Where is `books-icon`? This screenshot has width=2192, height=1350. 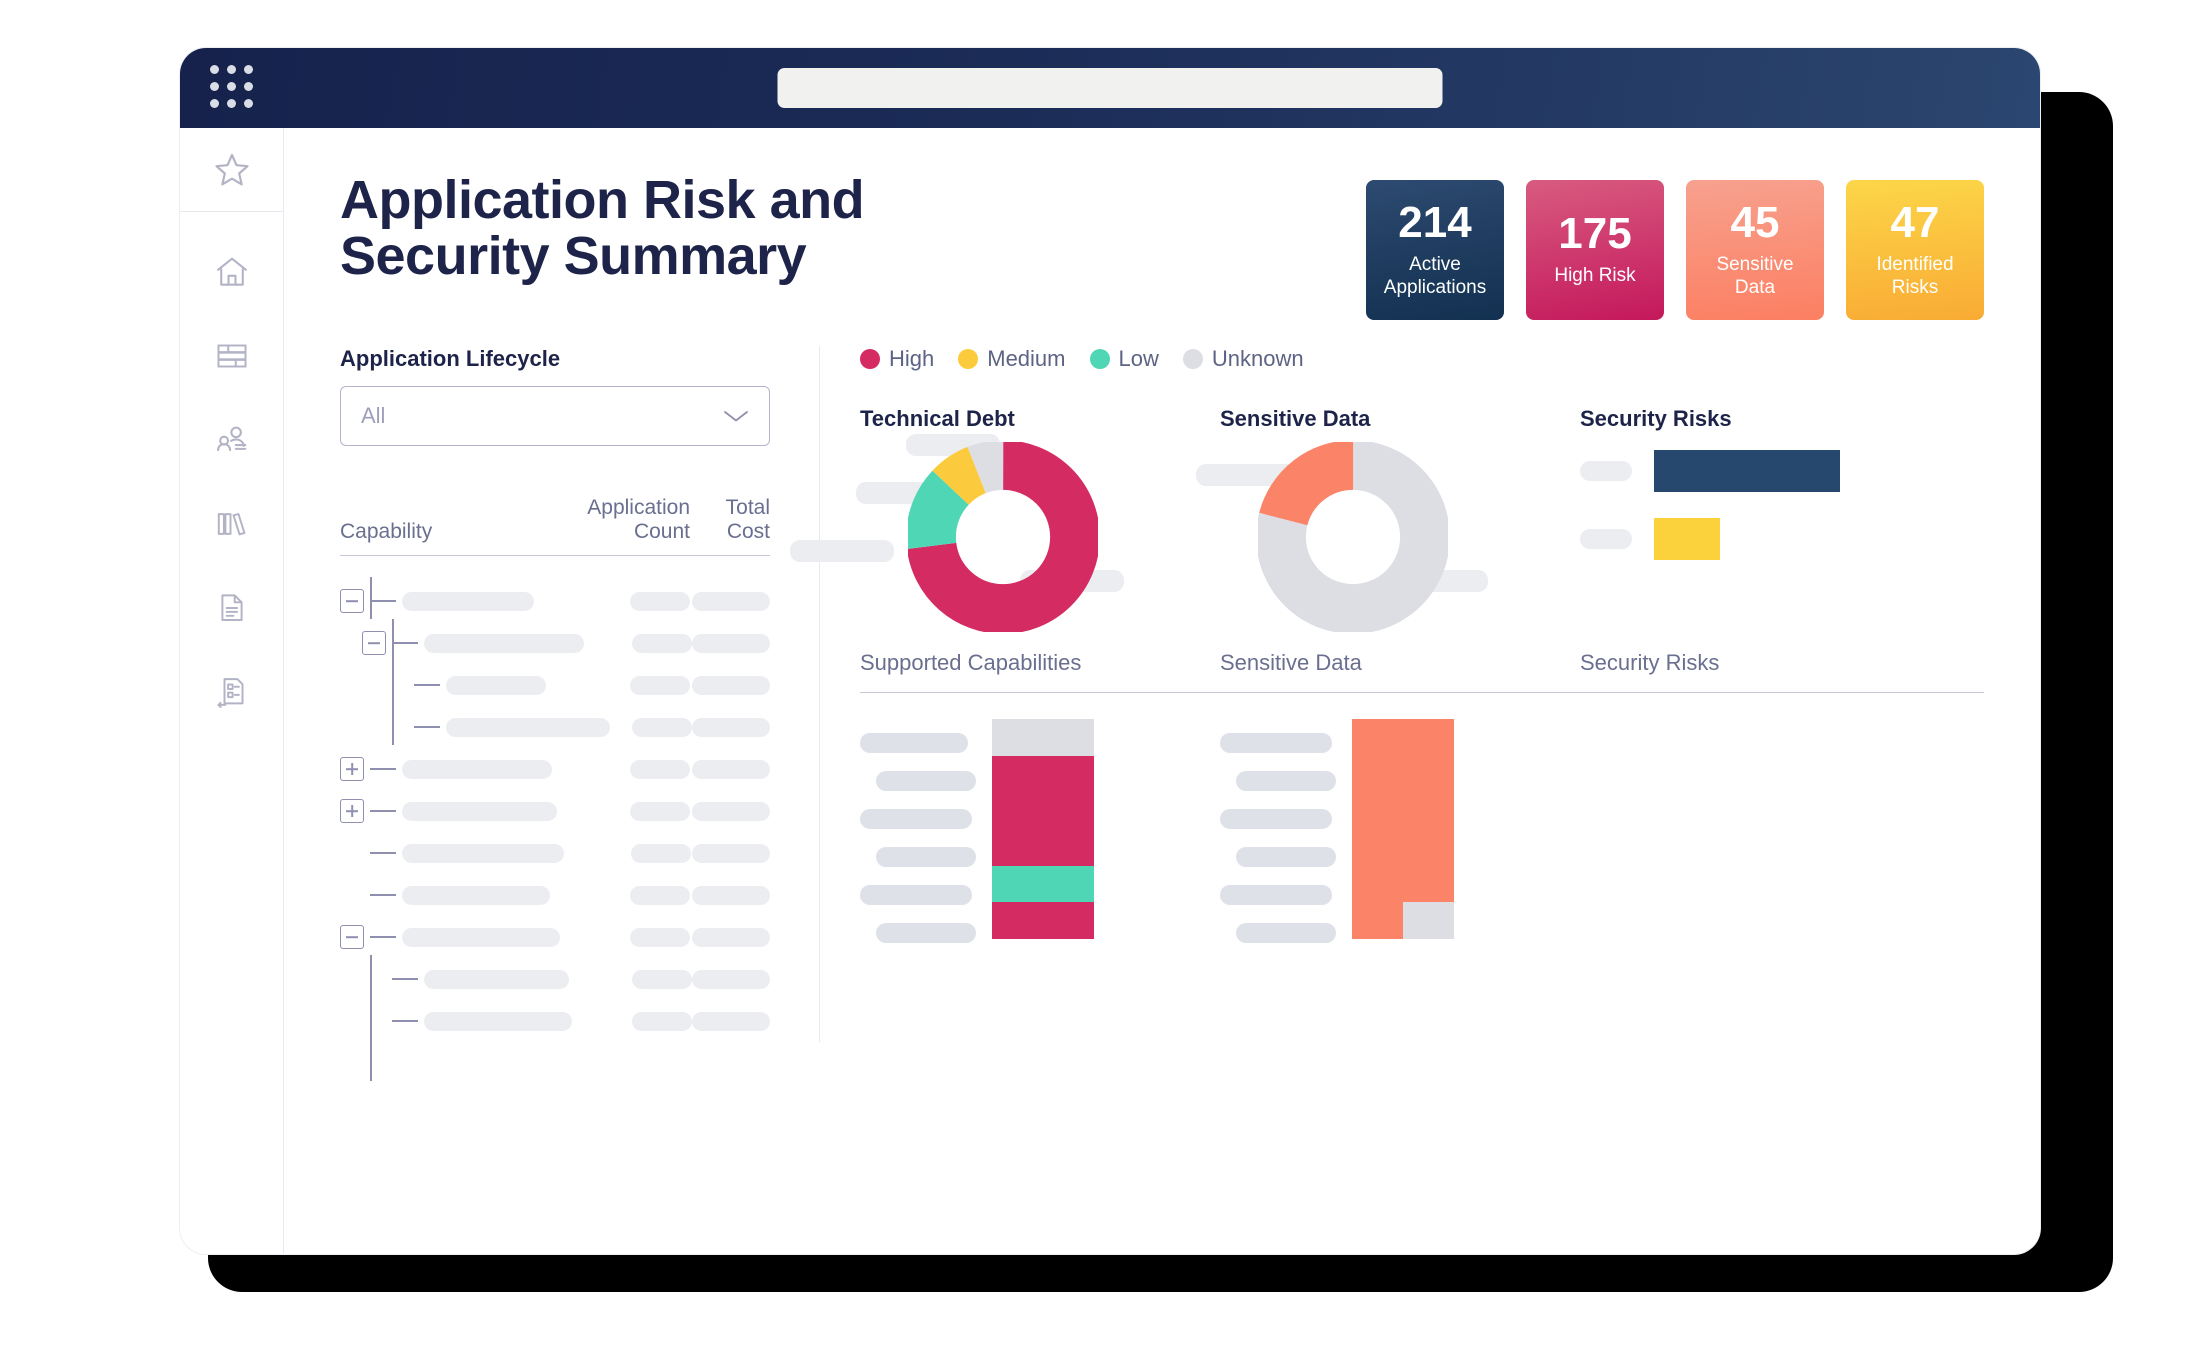 books-icon is located at coordinates (232, 524).